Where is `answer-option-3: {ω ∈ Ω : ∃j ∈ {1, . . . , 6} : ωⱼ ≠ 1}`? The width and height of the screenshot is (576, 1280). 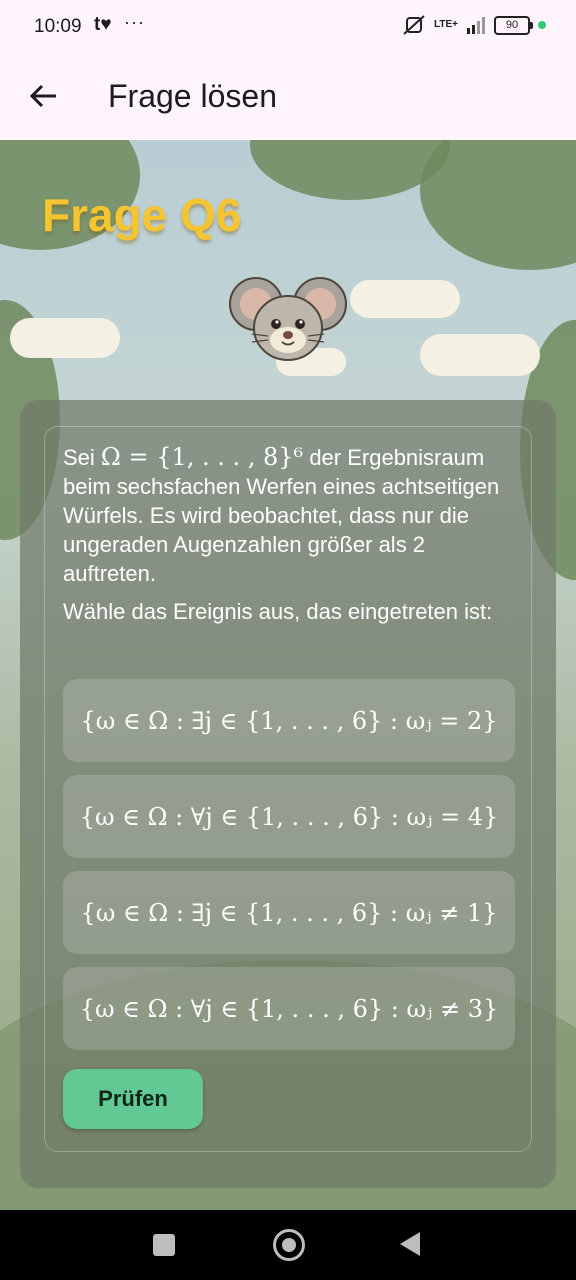 answer-option-3: {ω ∈ Ω : ∃j ∈ {1, . . . , 6} : ωⱼ ≠ 1} is located at coordinates (289, 912).